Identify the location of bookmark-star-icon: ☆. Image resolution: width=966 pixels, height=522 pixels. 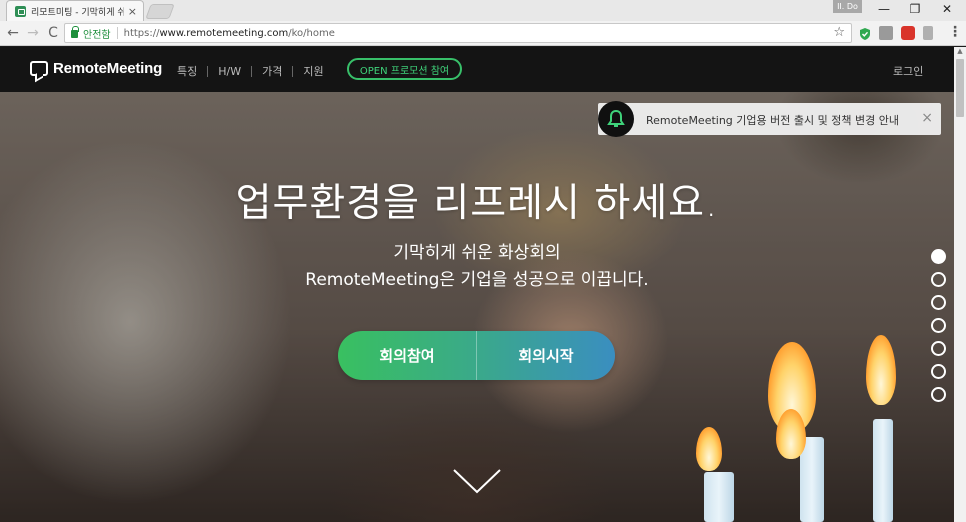
(839, 32).